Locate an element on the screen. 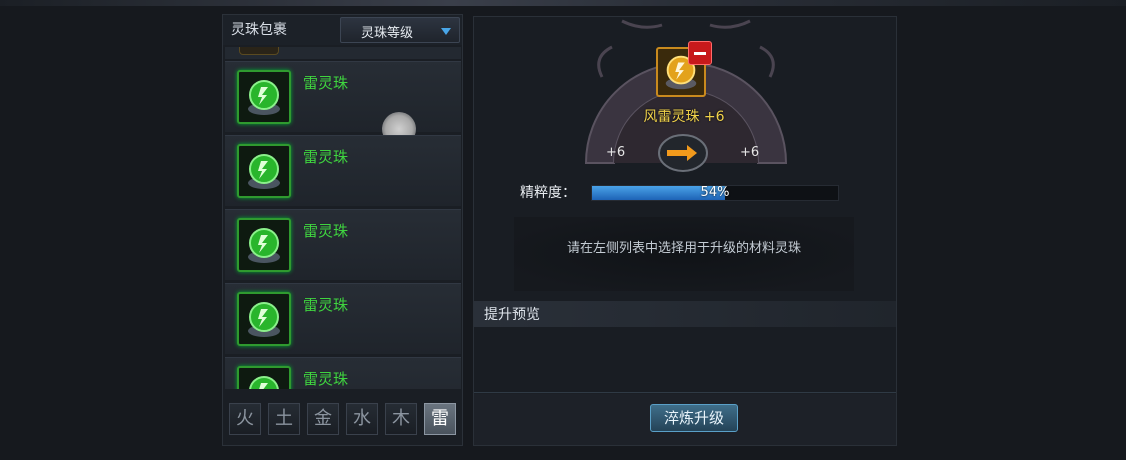  minus-icon is located at coordinates (700, 53).